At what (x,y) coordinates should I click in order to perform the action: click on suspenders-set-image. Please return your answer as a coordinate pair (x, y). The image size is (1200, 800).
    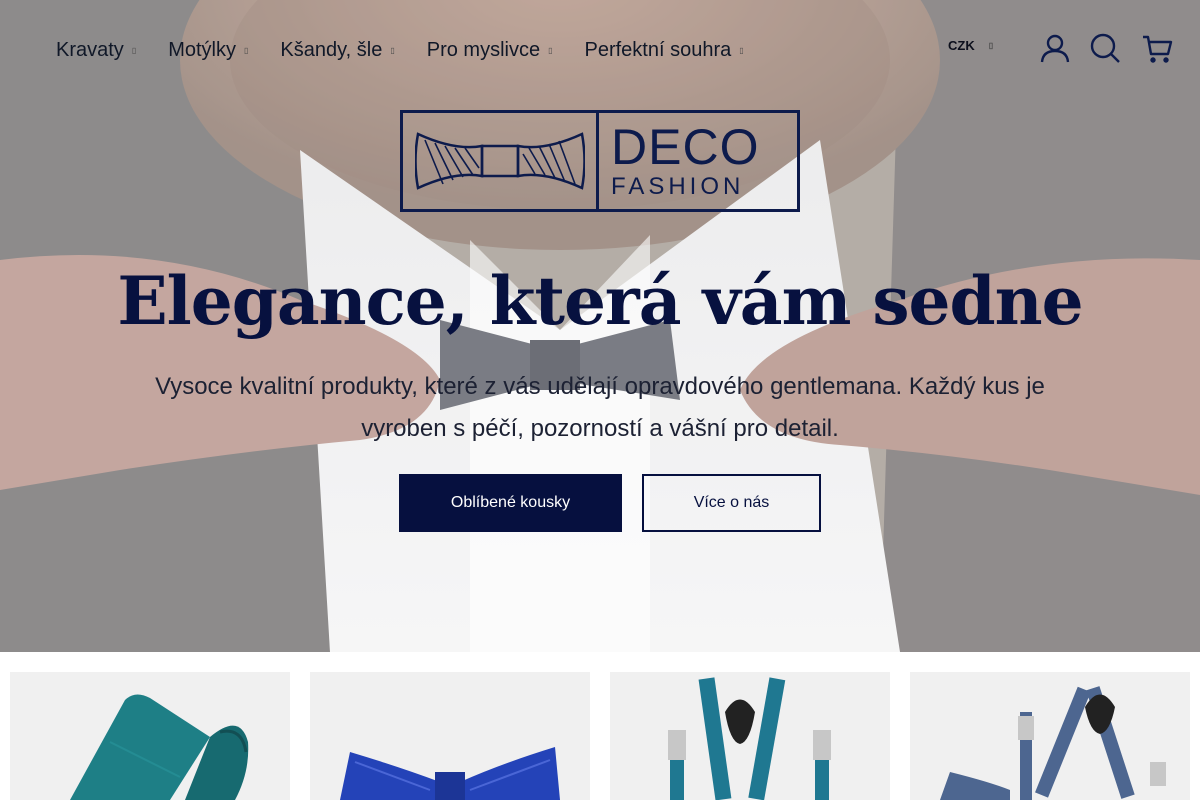
    Looking at the image, I should click on (1053, 743).